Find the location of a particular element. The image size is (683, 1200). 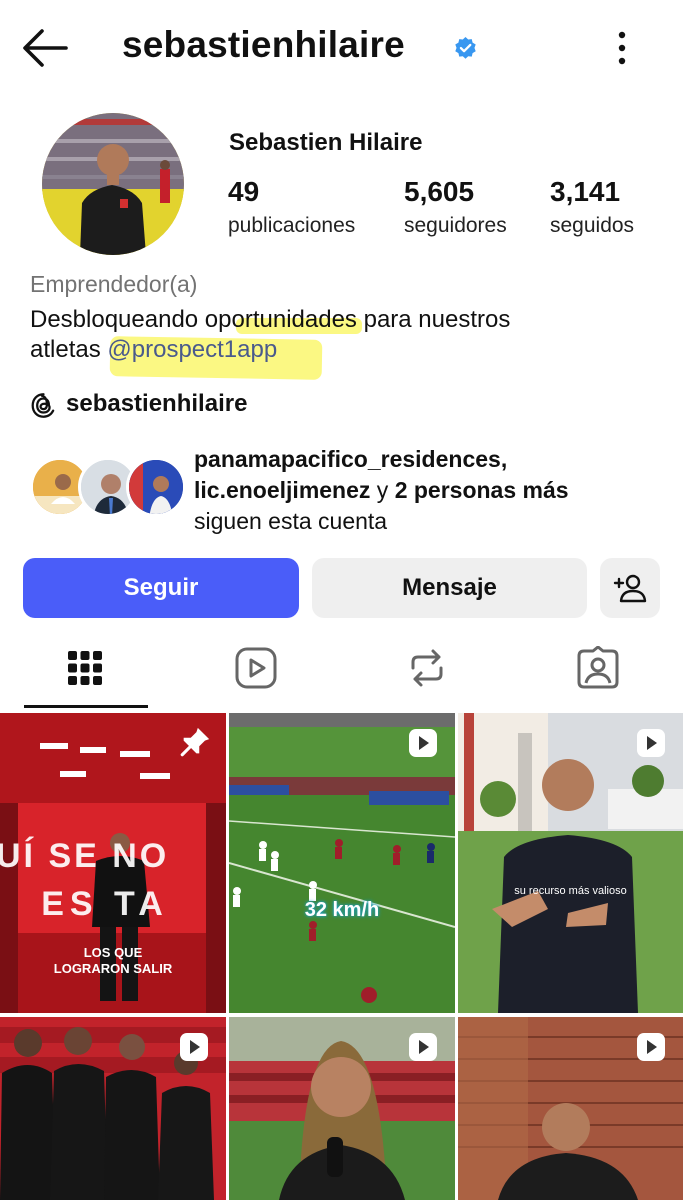

pin-icon is located at coordinates (195, 742).